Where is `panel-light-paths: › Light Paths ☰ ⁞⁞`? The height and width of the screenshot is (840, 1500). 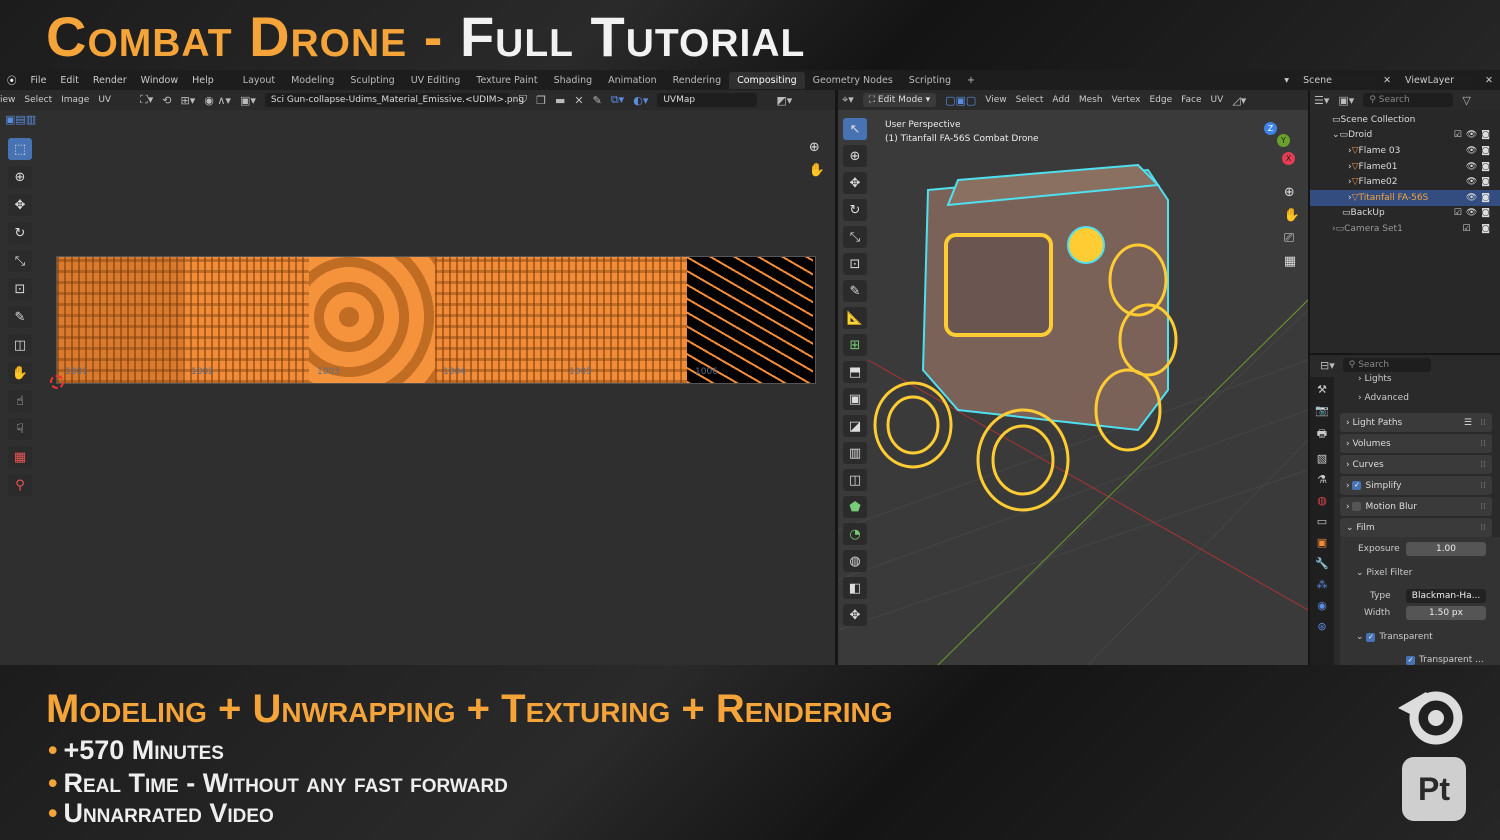 panel-light-paths: › Light Paths ☰ ⁞⁞ is located at coordinates (1416, 422).